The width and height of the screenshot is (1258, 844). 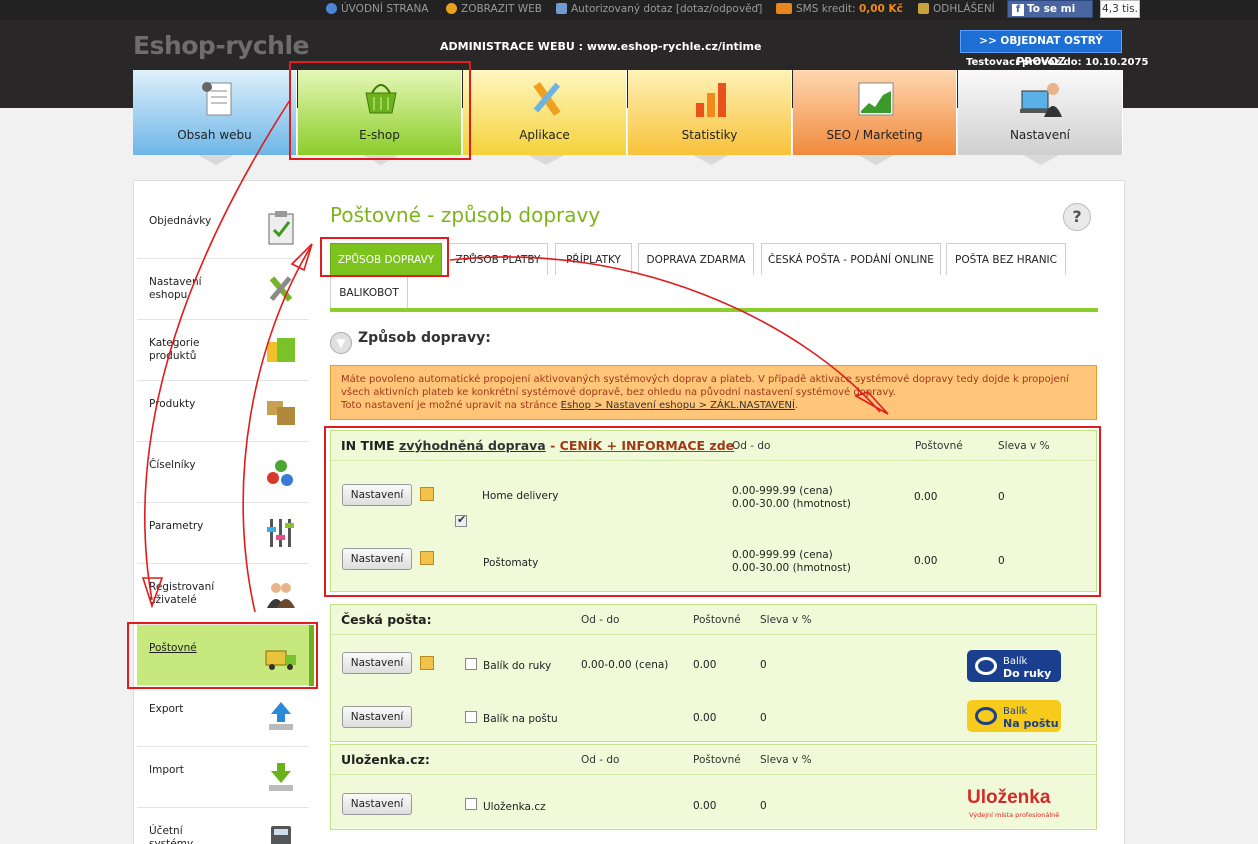 What do you see at coordinates (696, 259) in the screenshot?
I see `tab-doprava-zdarma: DOPRAVA ZDARMA` at bounding box center [696, 259].